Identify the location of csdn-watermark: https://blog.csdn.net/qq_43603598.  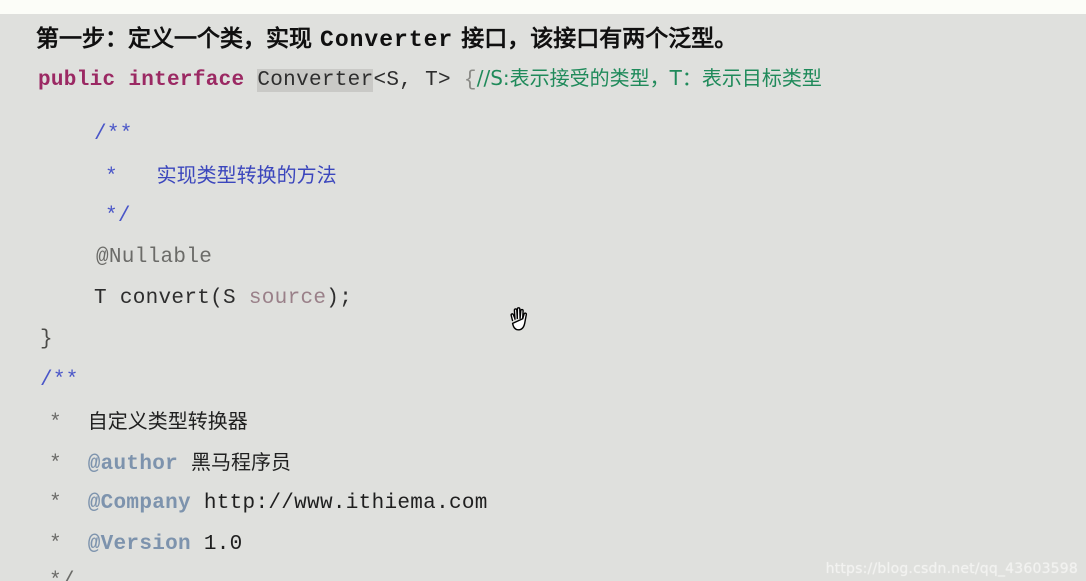
(951, 569).